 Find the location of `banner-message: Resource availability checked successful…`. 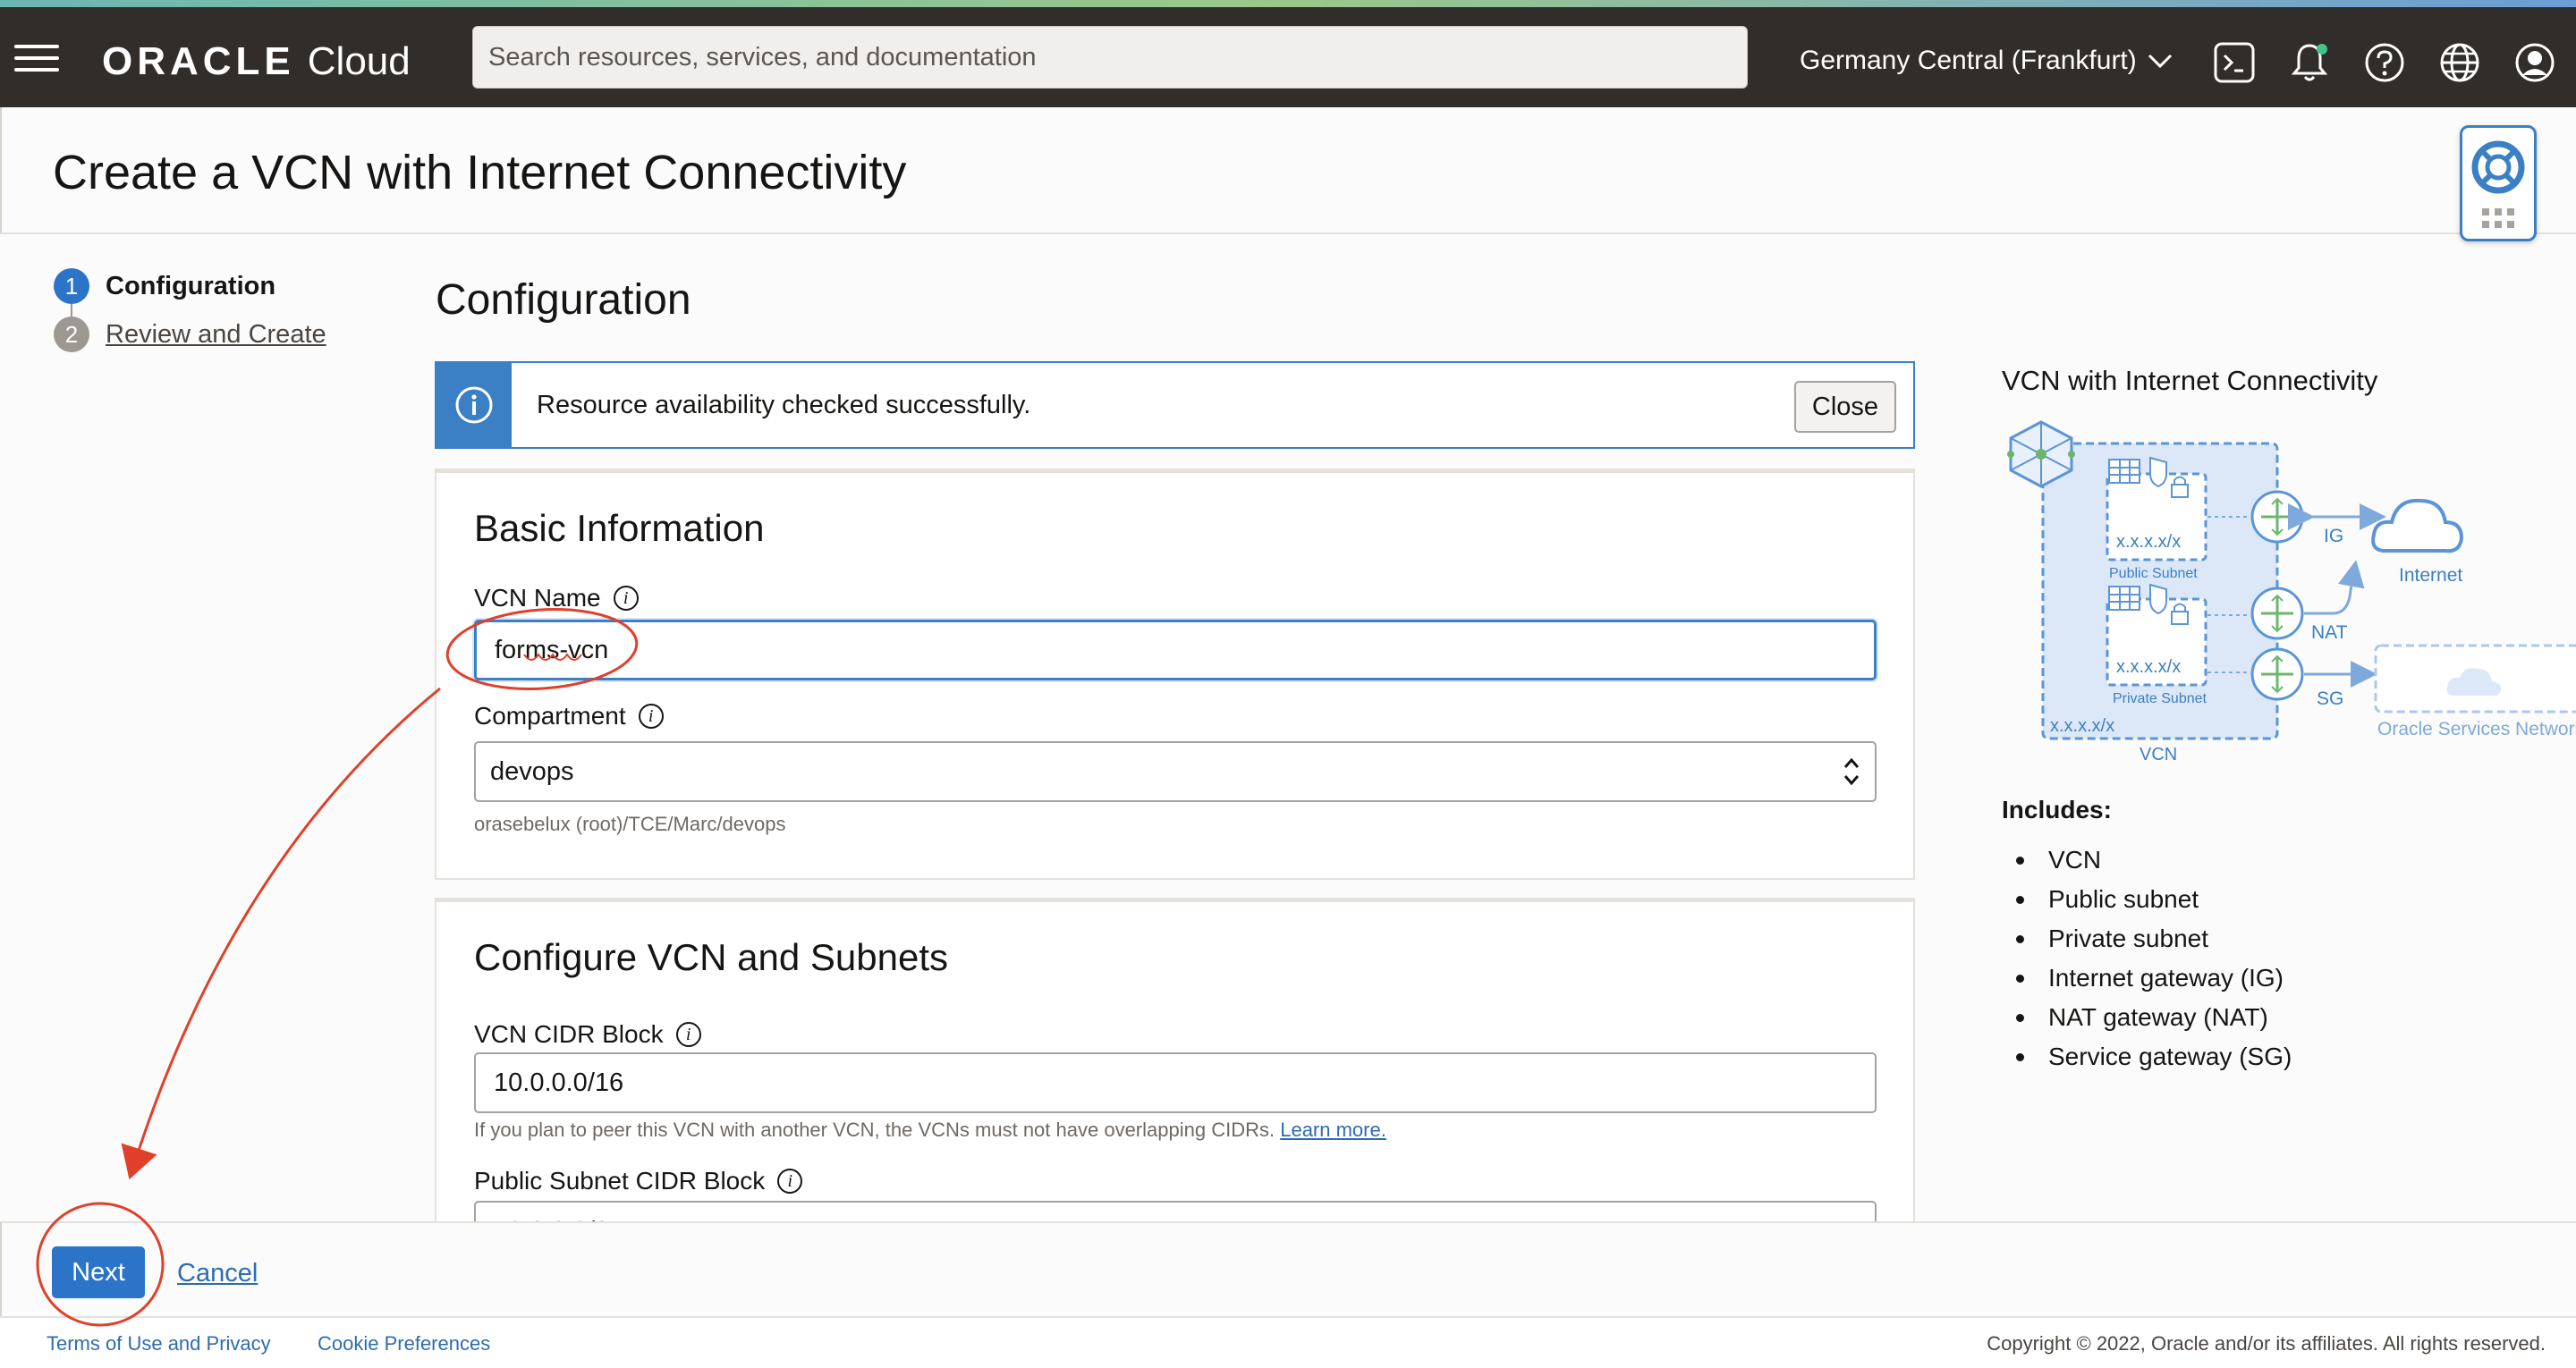

banner-message: Resource availability checked successful… is located at coordinates (784, 405).